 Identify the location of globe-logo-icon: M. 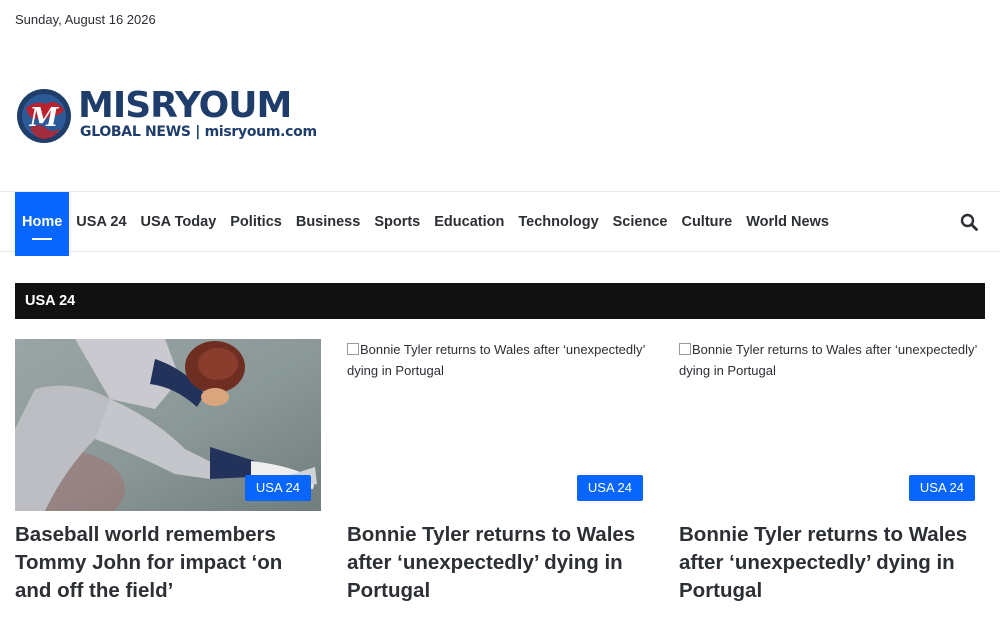
(44, 116).